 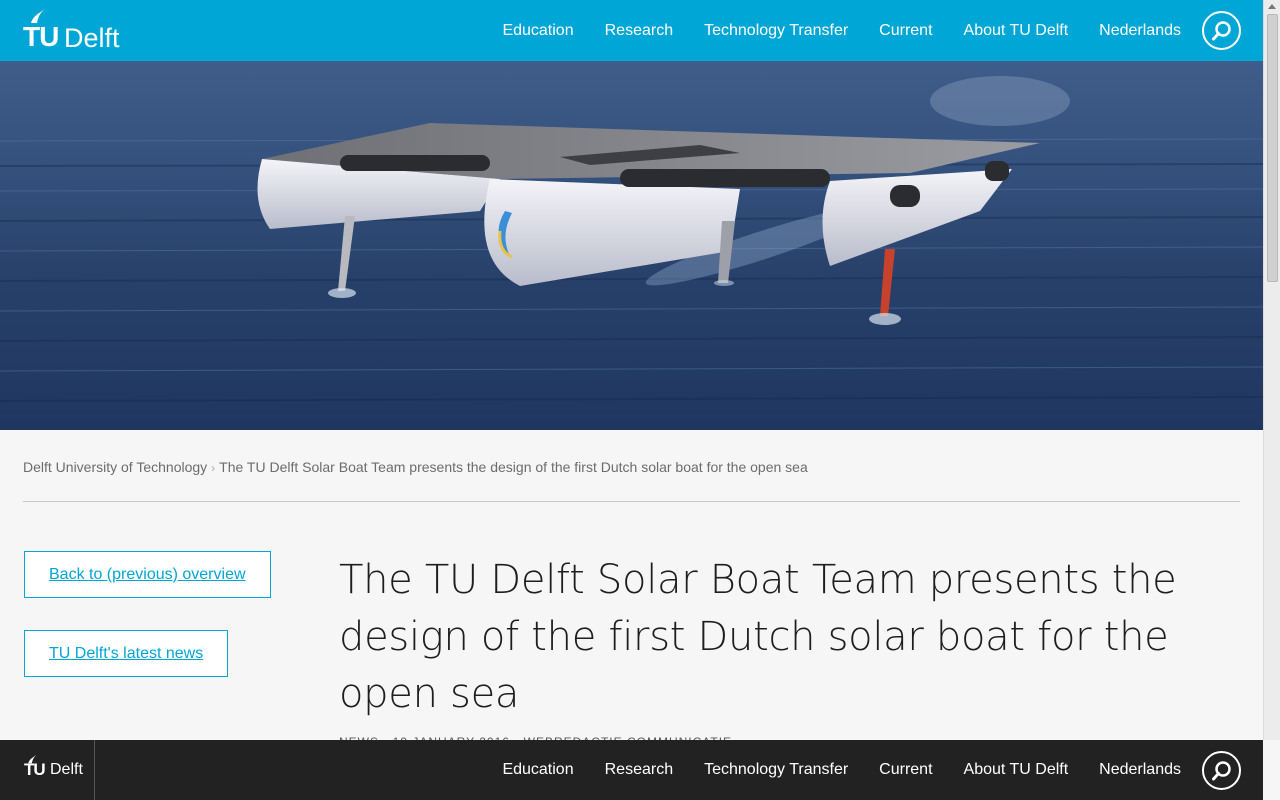 What do you see at coordinates (1272, 148) in the screenshot?
I see `scroll-thumb` at bounding box center [1272, 148].